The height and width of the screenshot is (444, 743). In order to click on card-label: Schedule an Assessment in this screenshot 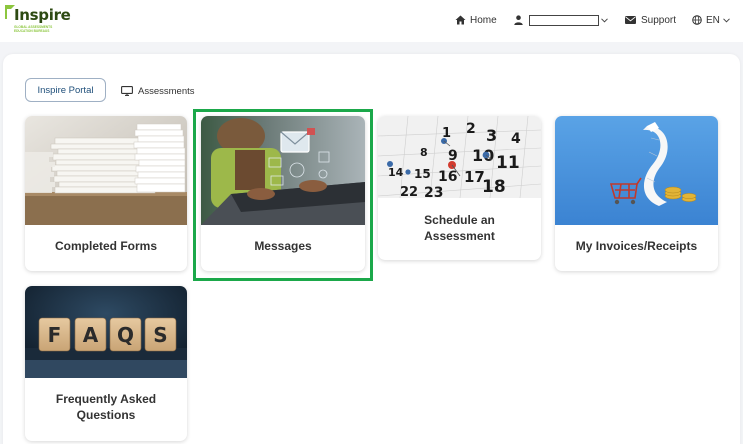, I will do `click(459, 228)`.